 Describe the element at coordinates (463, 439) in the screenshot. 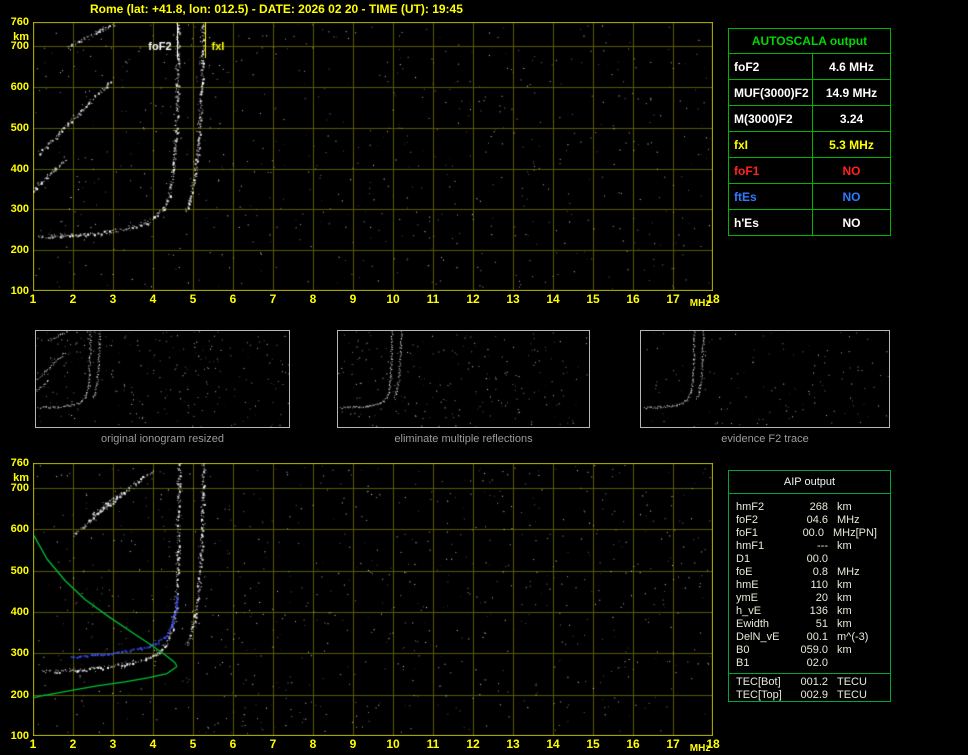

I see `thumbnail-caption-eliminate: eliminate multiple reflections` at that location.